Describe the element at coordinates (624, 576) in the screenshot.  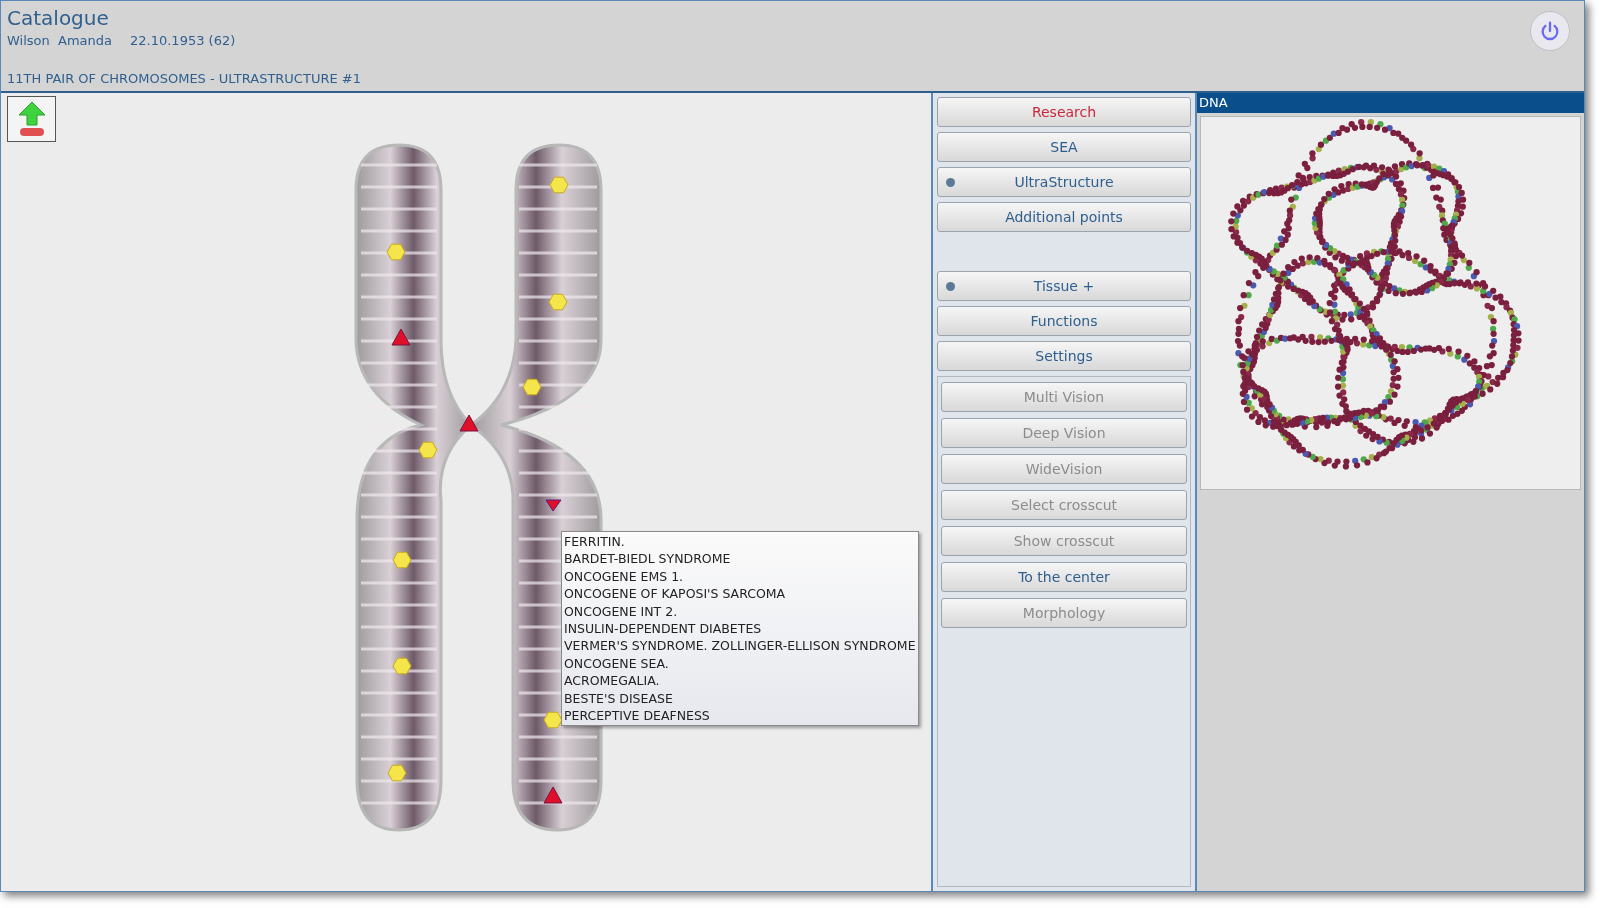
I see `tooltip-entry: ONCOGENE EMS 1.` at that location.